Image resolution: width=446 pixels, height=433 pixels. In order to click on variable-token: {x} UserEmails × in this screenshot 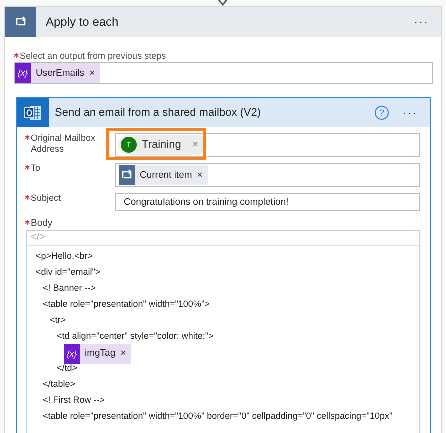, I will do `click(57, 73)`.